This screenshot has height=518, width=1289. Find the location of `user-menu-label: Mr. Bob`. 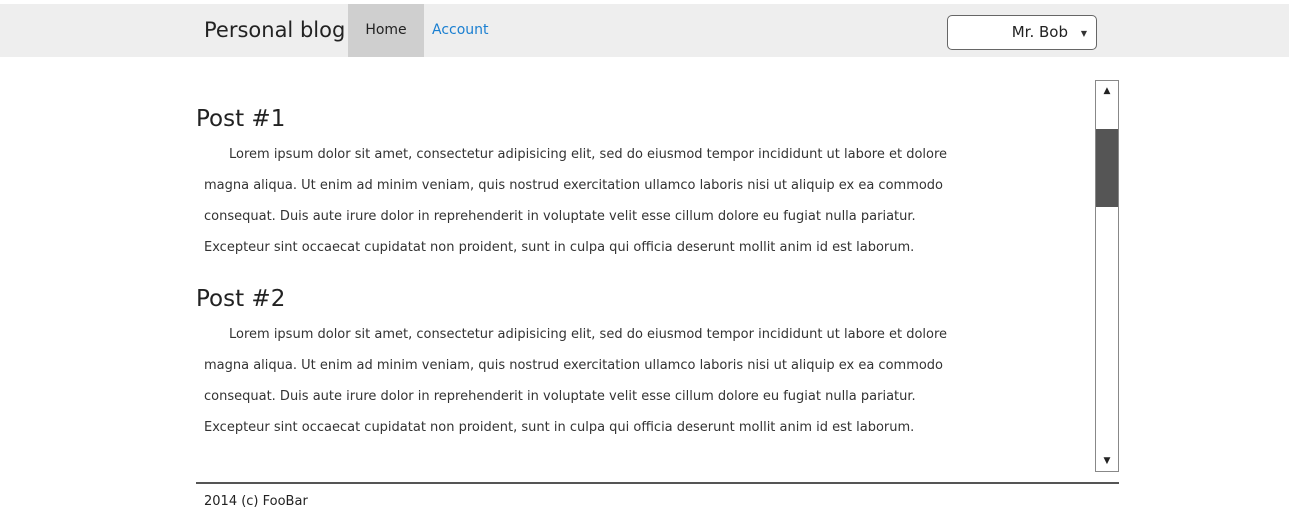

user-menu-label: Mr. Bob is located at coordinates (1039, 32).